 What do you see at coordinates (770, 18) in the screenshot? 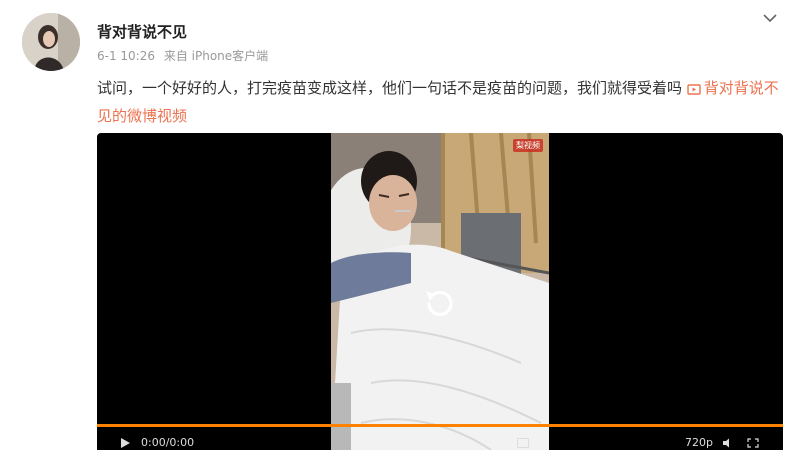
I see `chevron-down-icon` at bounding box center [770, 18].